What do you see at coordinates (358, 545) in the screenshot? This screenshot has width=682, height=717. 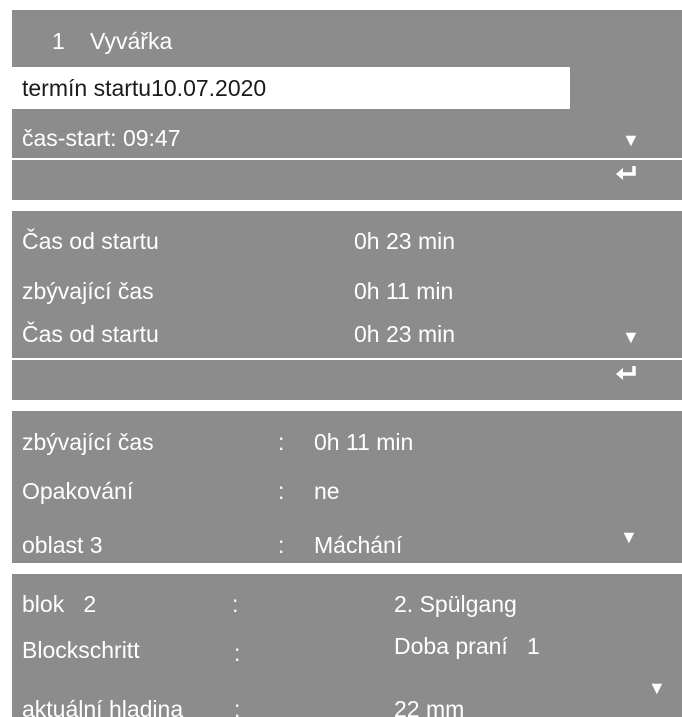 I see `row-value: Máchání` at bounding box center [358, 545].